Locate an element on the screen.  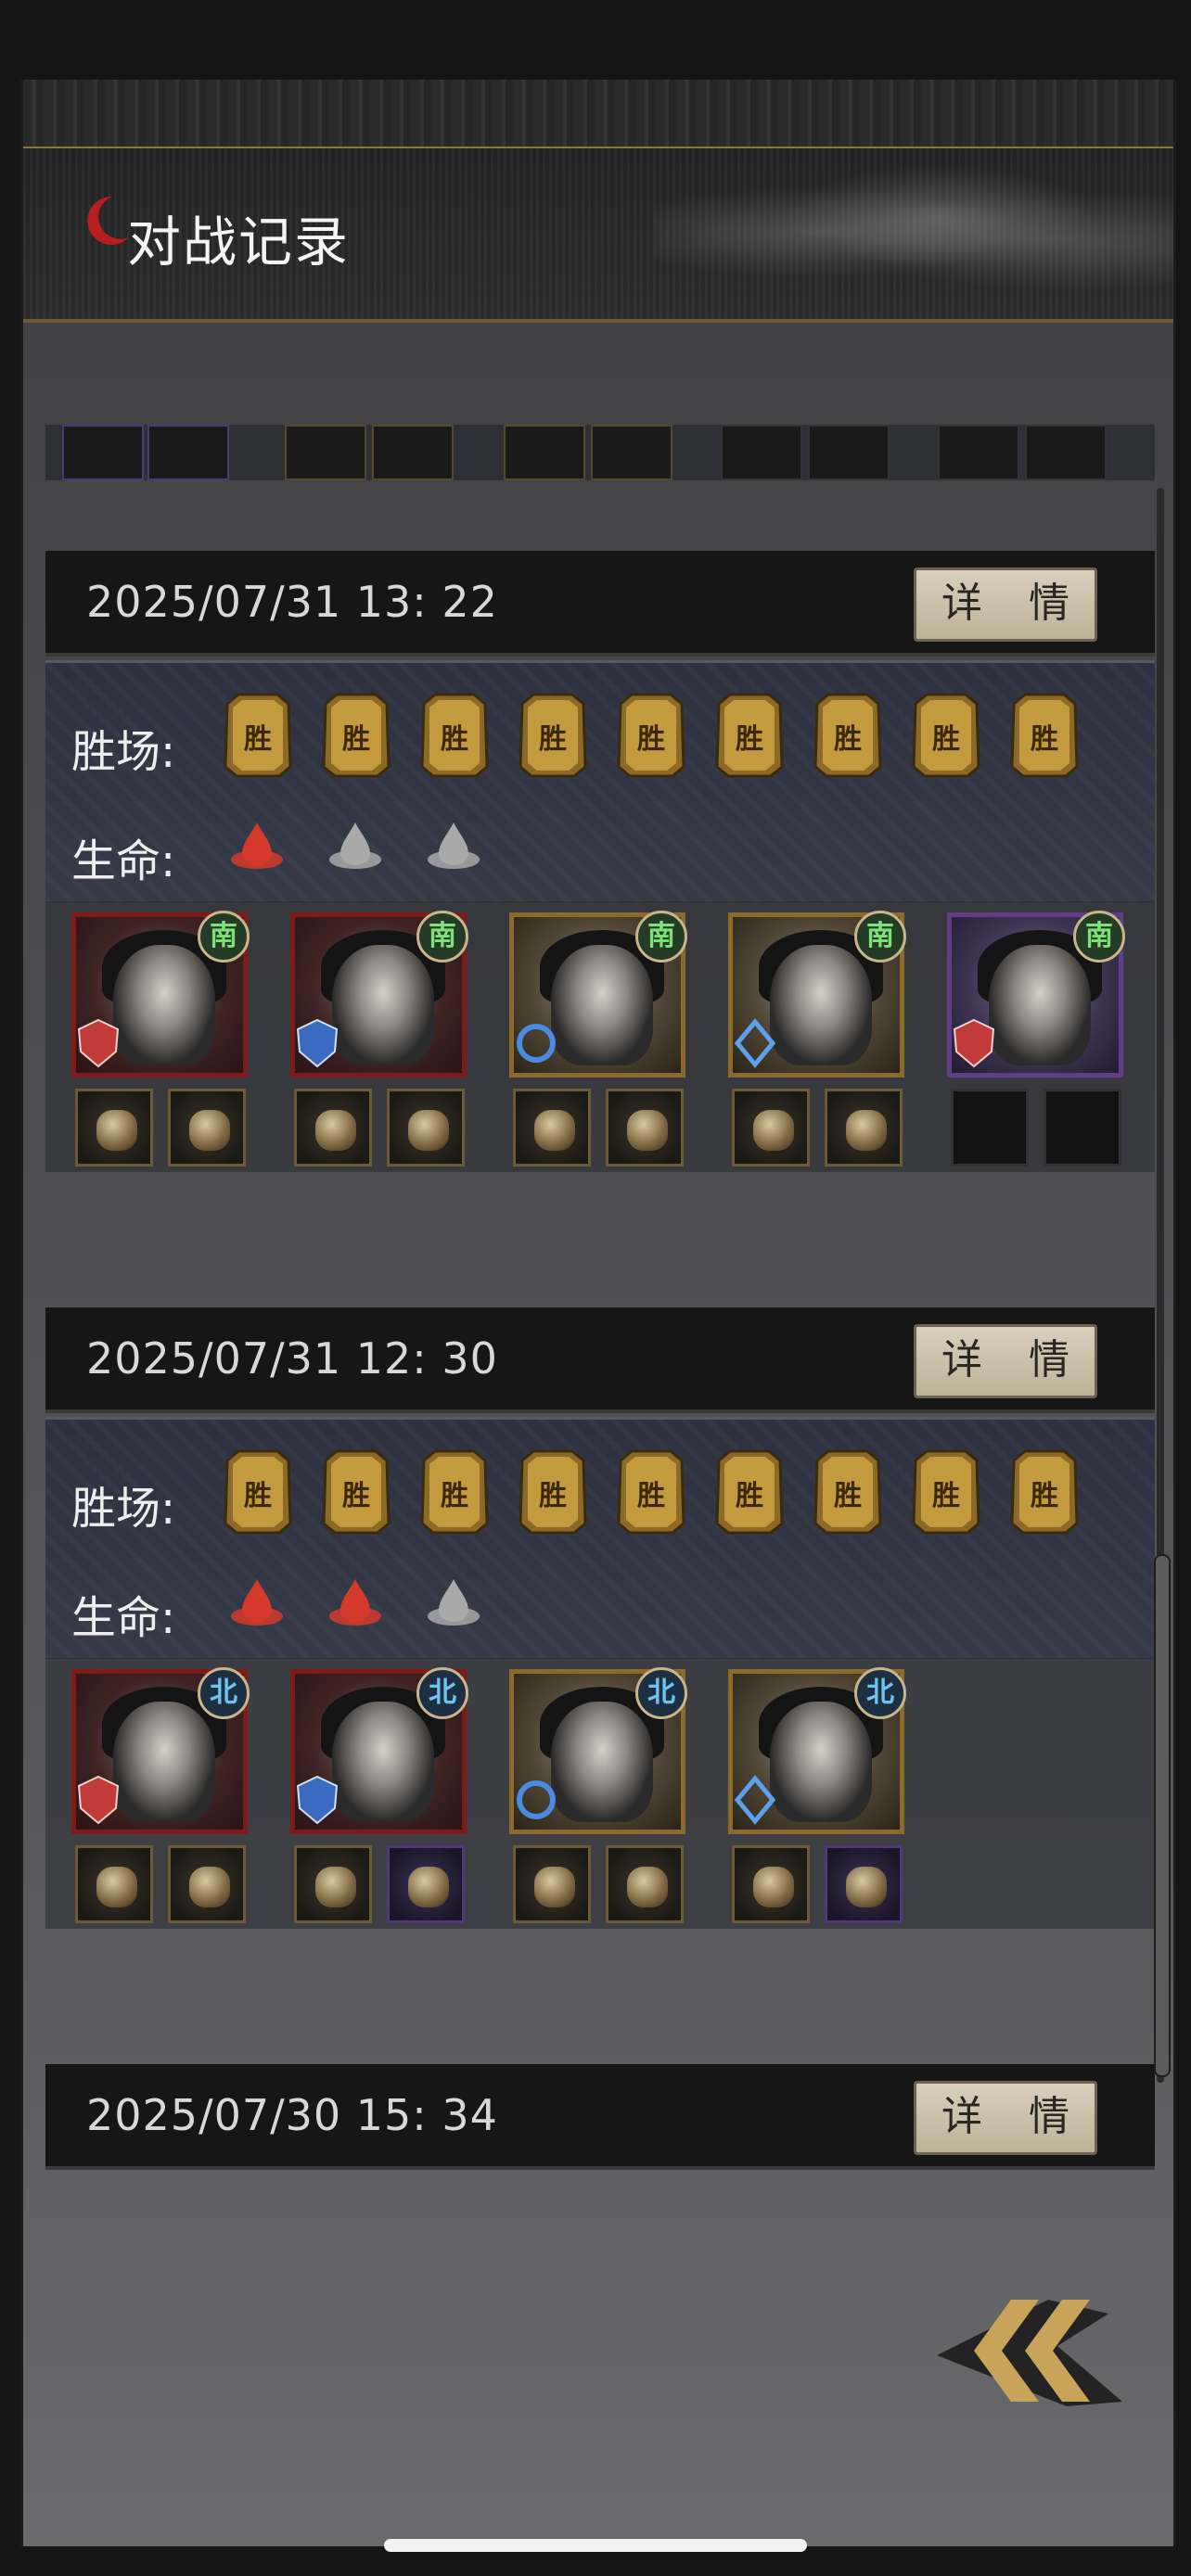
record-header: 2025/07/31 12: 30 详 情 is located at coordinates (600, 1360).